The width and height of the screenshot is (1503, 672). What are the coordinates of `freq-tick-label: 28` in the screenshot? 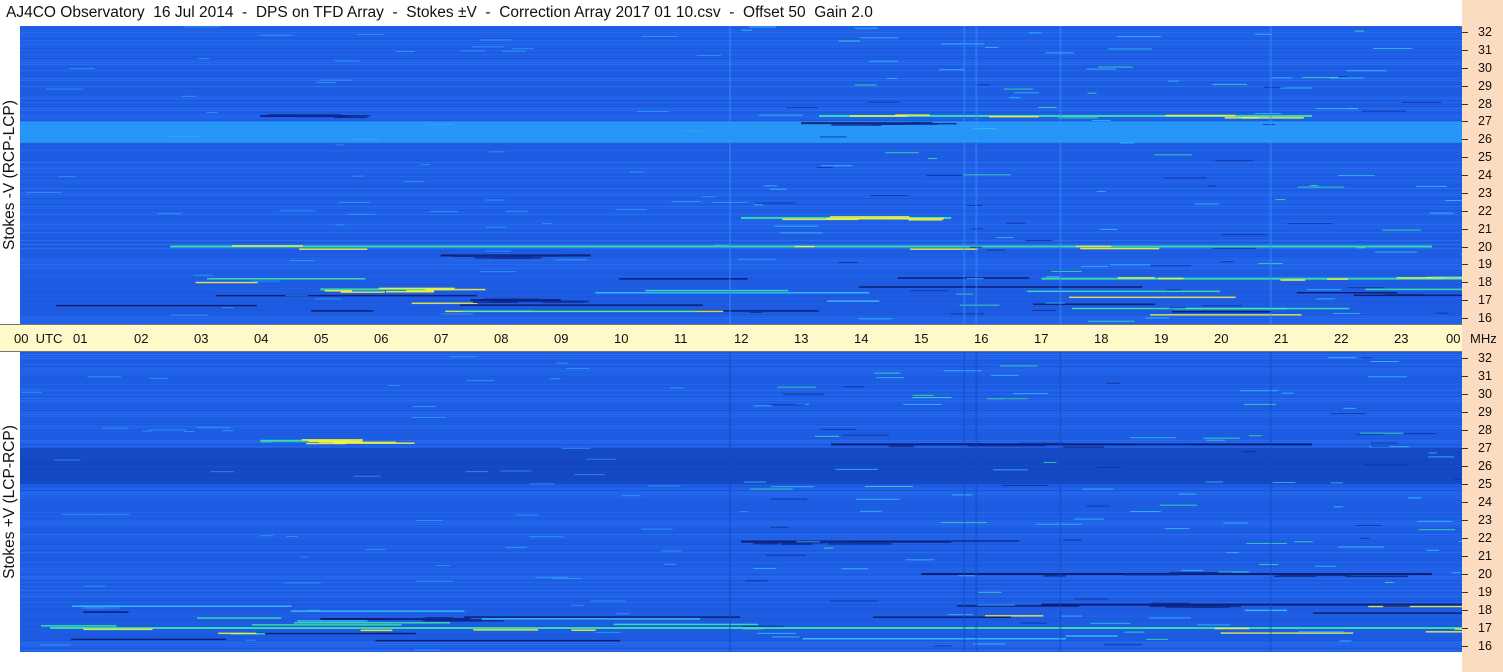 It's located at (1485, 430).